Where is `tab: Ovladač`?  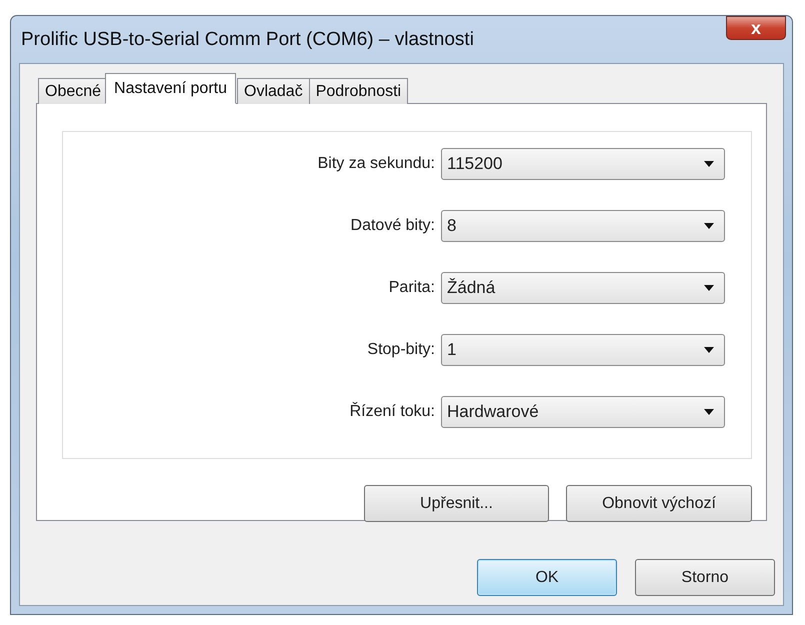
tab: Ovladač is located at coordinates (273, 91).